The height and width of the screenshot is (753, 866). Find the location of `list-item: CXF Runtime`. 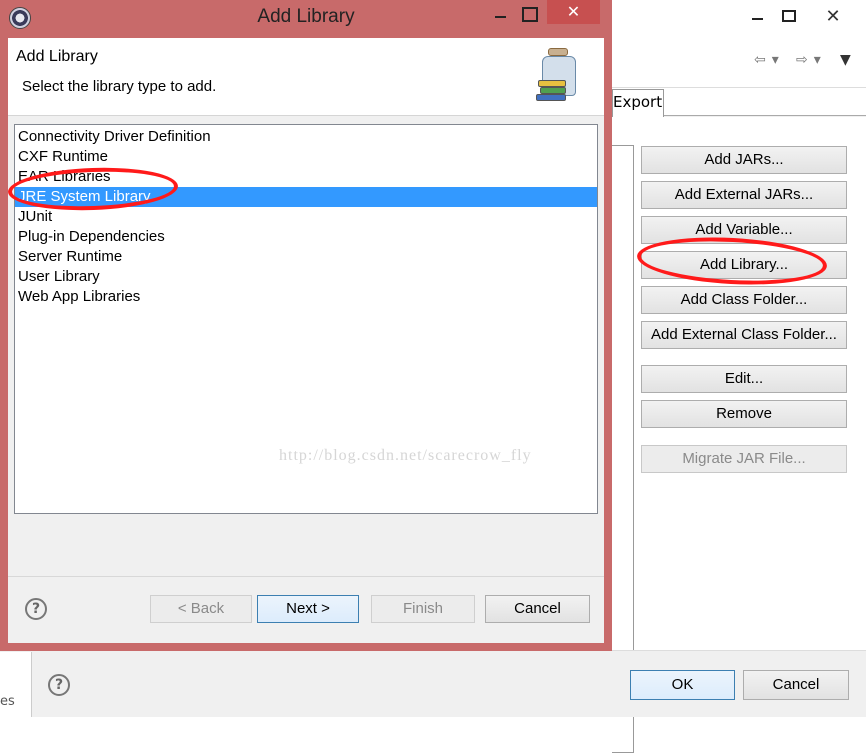

list-item: CXF Runtime is located at coordinates (306, 157).